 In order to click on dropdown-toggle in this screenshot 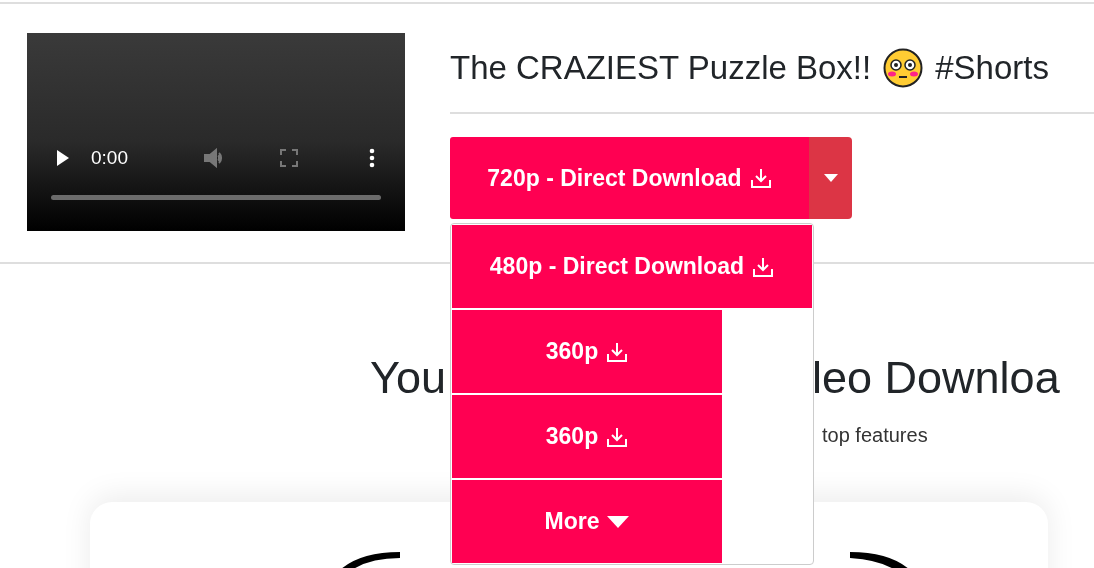, I will do `click(830, 178)`.